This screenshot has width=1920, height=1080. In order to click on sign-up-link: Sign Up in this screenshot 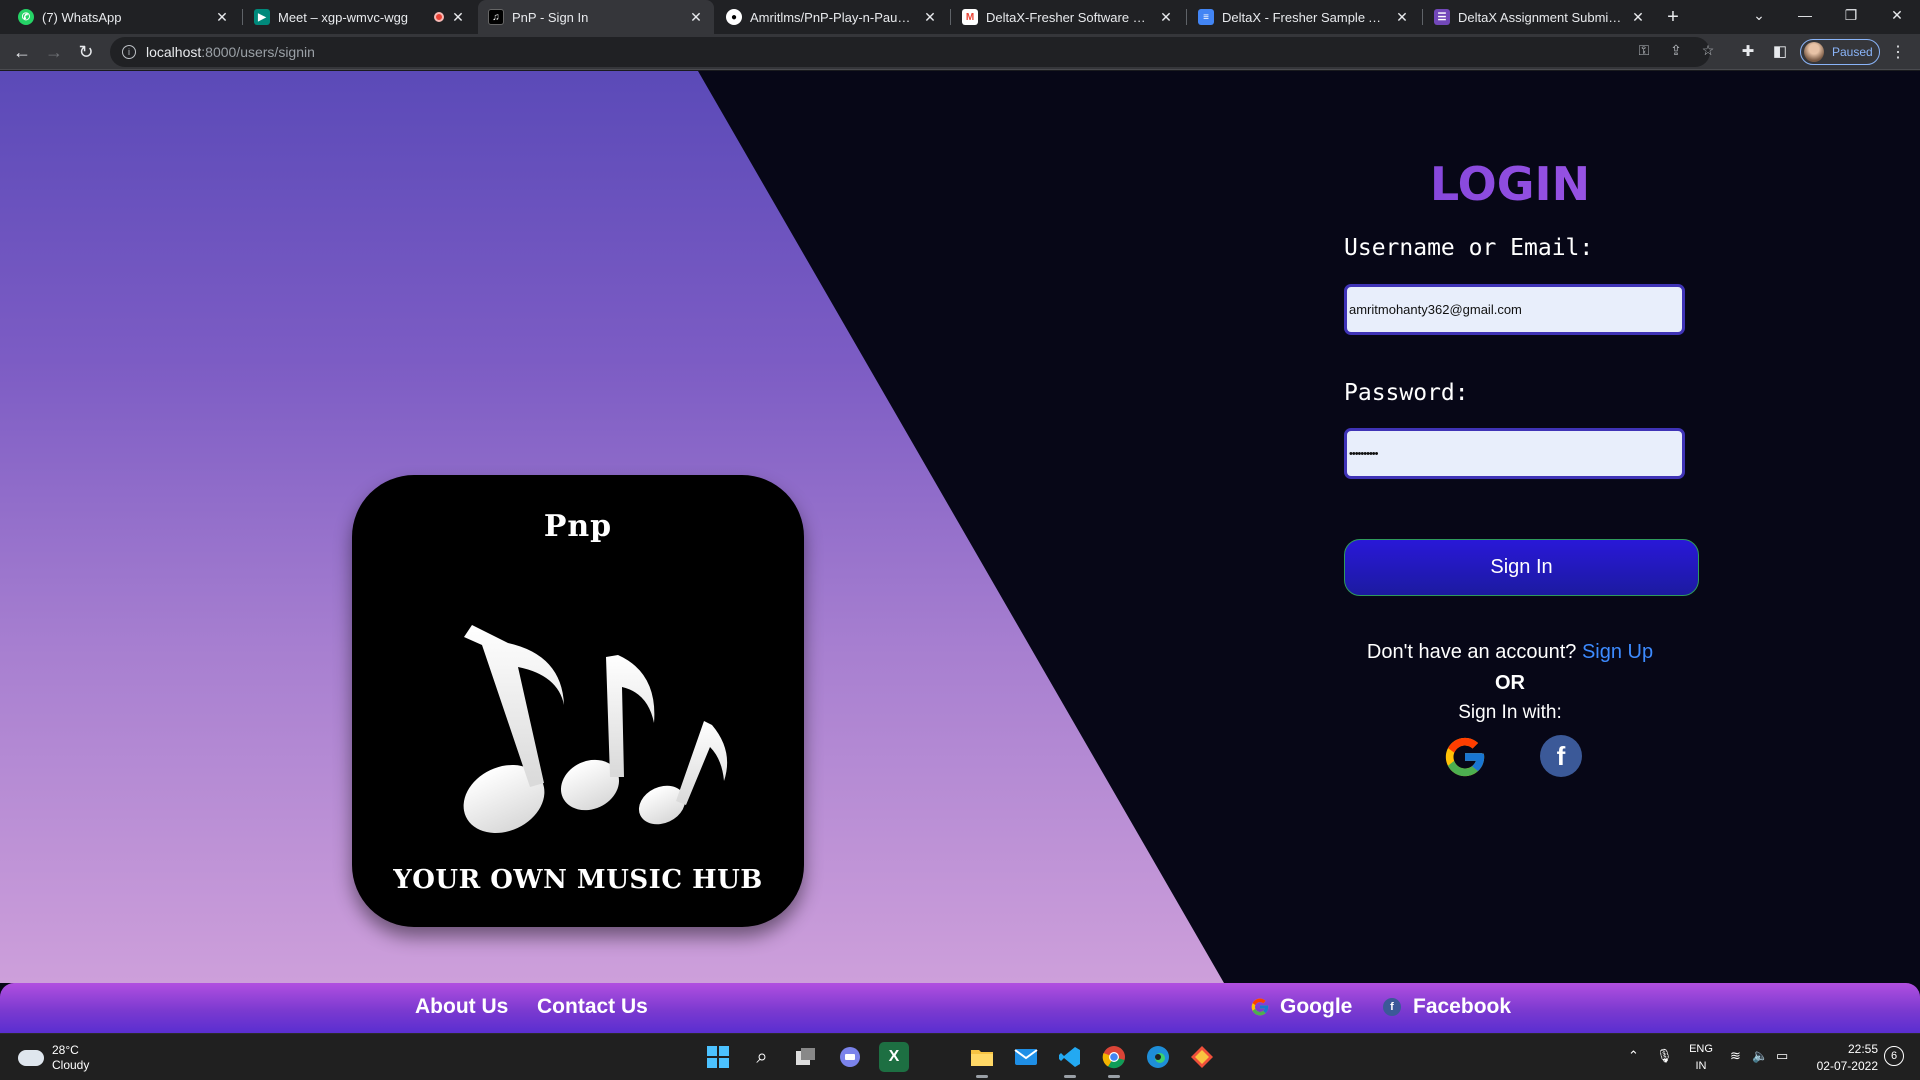, I will do `click(1617, 652)`.